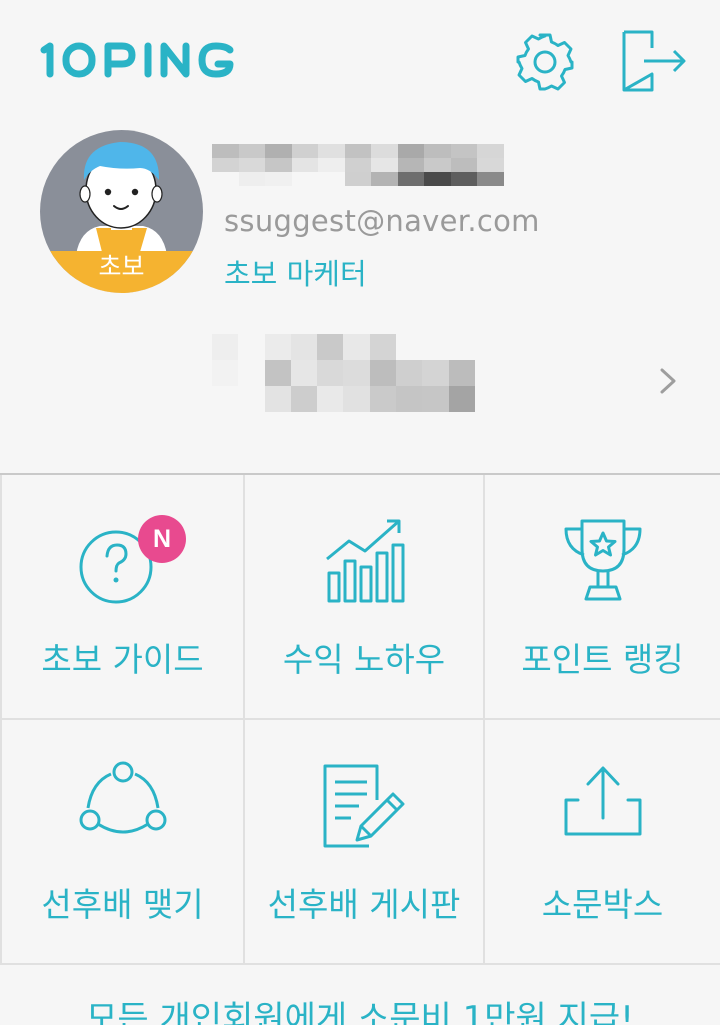 This screenshot has width=720, height=1025. I want to click on menu-item-label: 초보 가이드, so click(122, 659).